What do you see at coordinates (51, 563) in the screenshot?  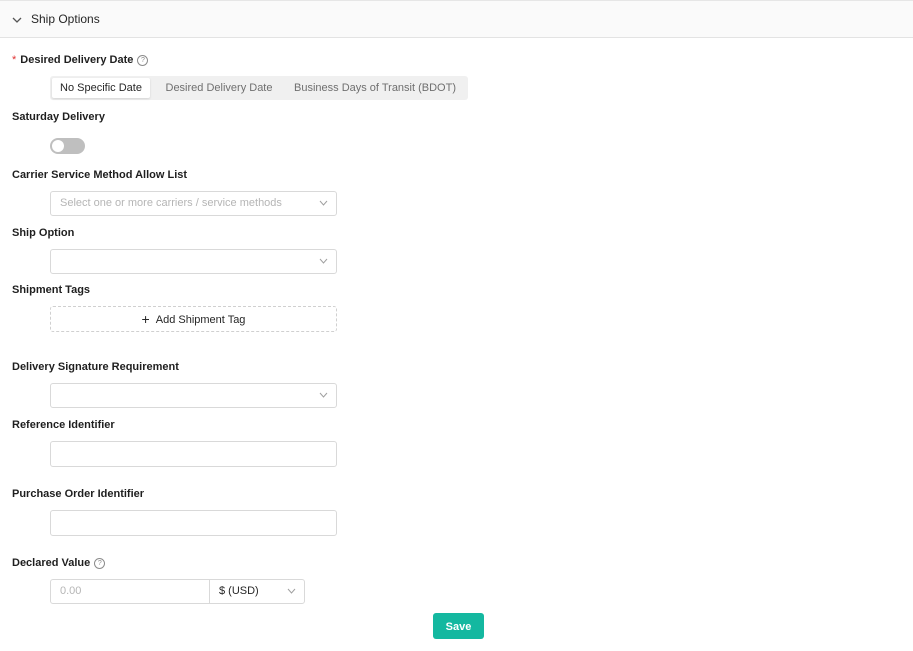 I see `declared-value-text: Declared Value` at bounding box center [51, 563].